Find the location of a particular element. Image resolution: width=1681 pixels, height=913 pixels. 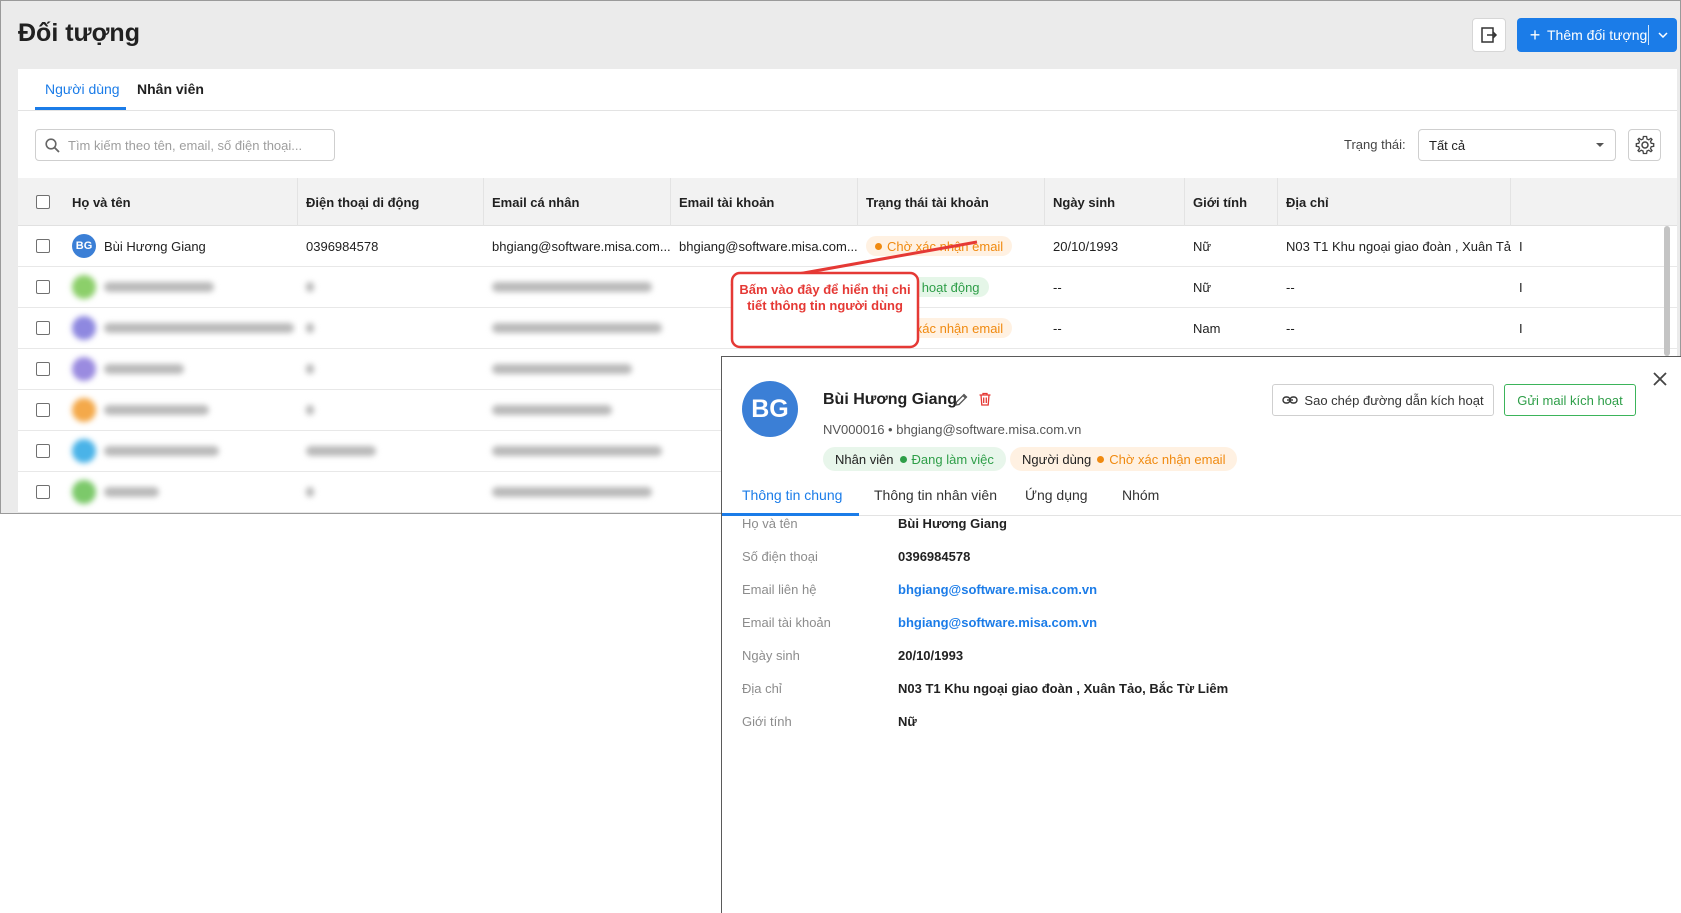

col-extra is located at coordinates (1581, 202).